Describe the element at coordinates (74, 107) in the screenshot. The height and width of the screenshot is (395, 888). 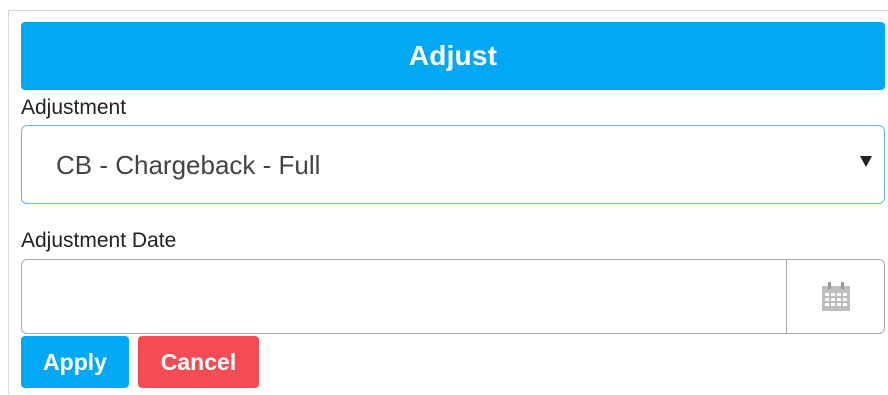
I see `adjustment-label: Adjustment` at that location.